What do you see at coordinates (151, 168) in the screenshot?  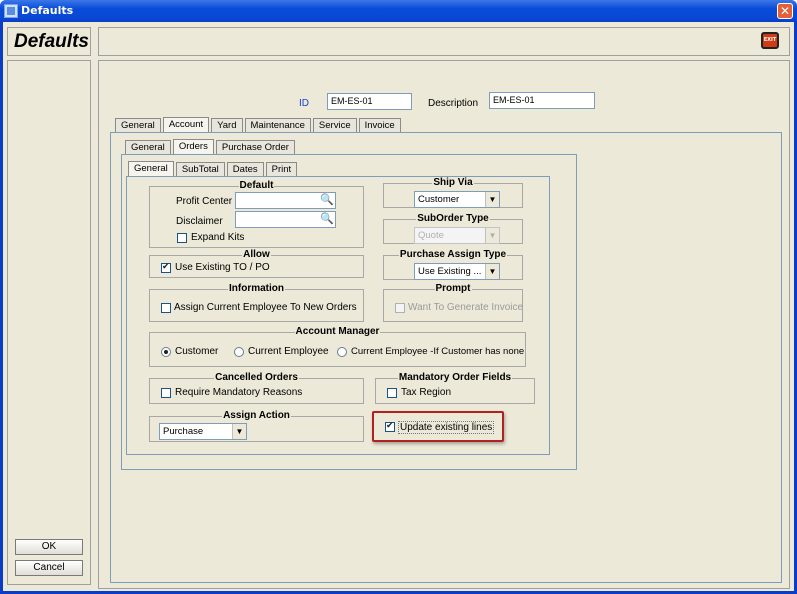 I see `tab-orders-general: General` at bounding box center [151, 168].